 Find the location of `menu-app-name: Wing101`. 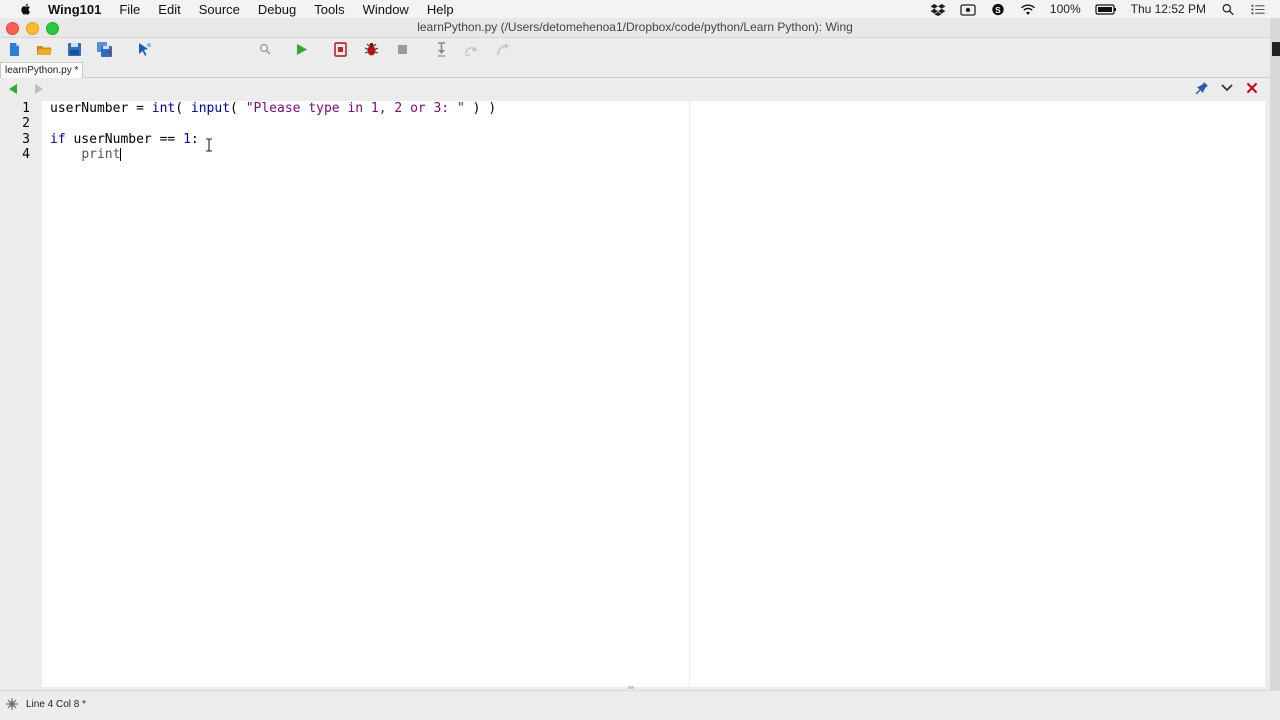

menu-app-name: Wing101 is located at coordinates (74, 9).